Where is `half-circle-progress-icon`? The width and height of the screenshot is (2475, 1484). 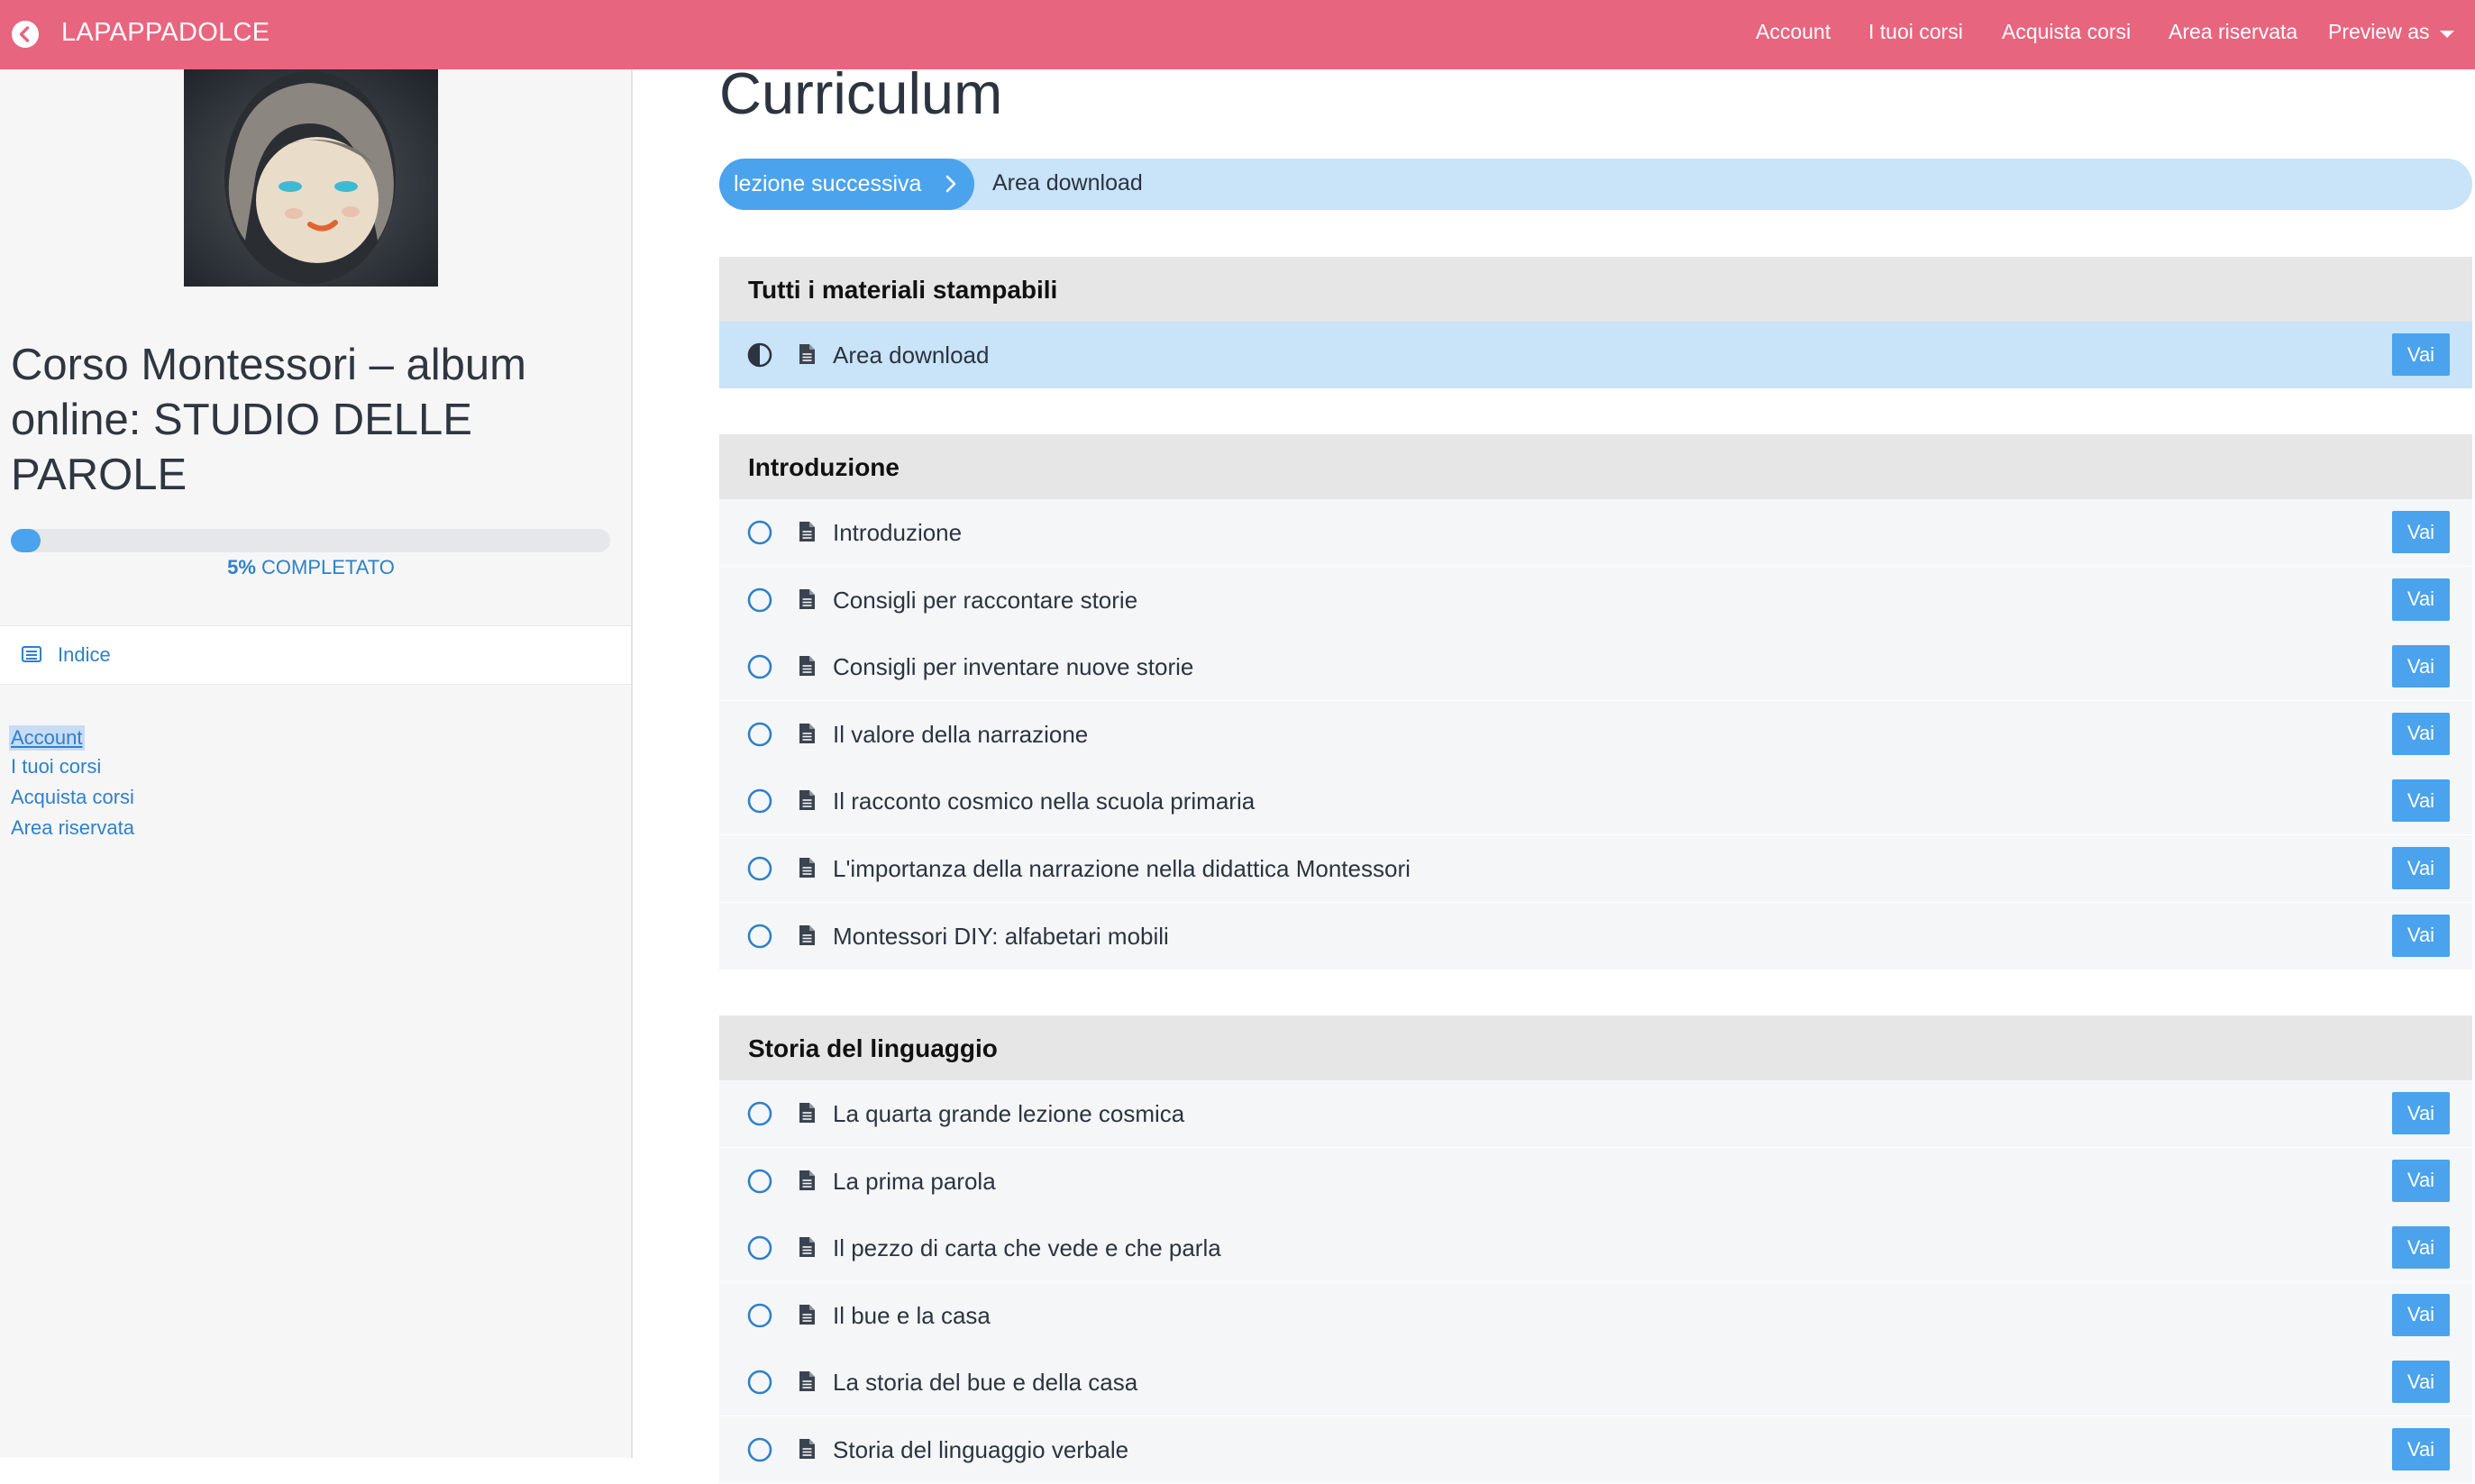
half-circle-progress-icon is located at coordinates (760, 355).